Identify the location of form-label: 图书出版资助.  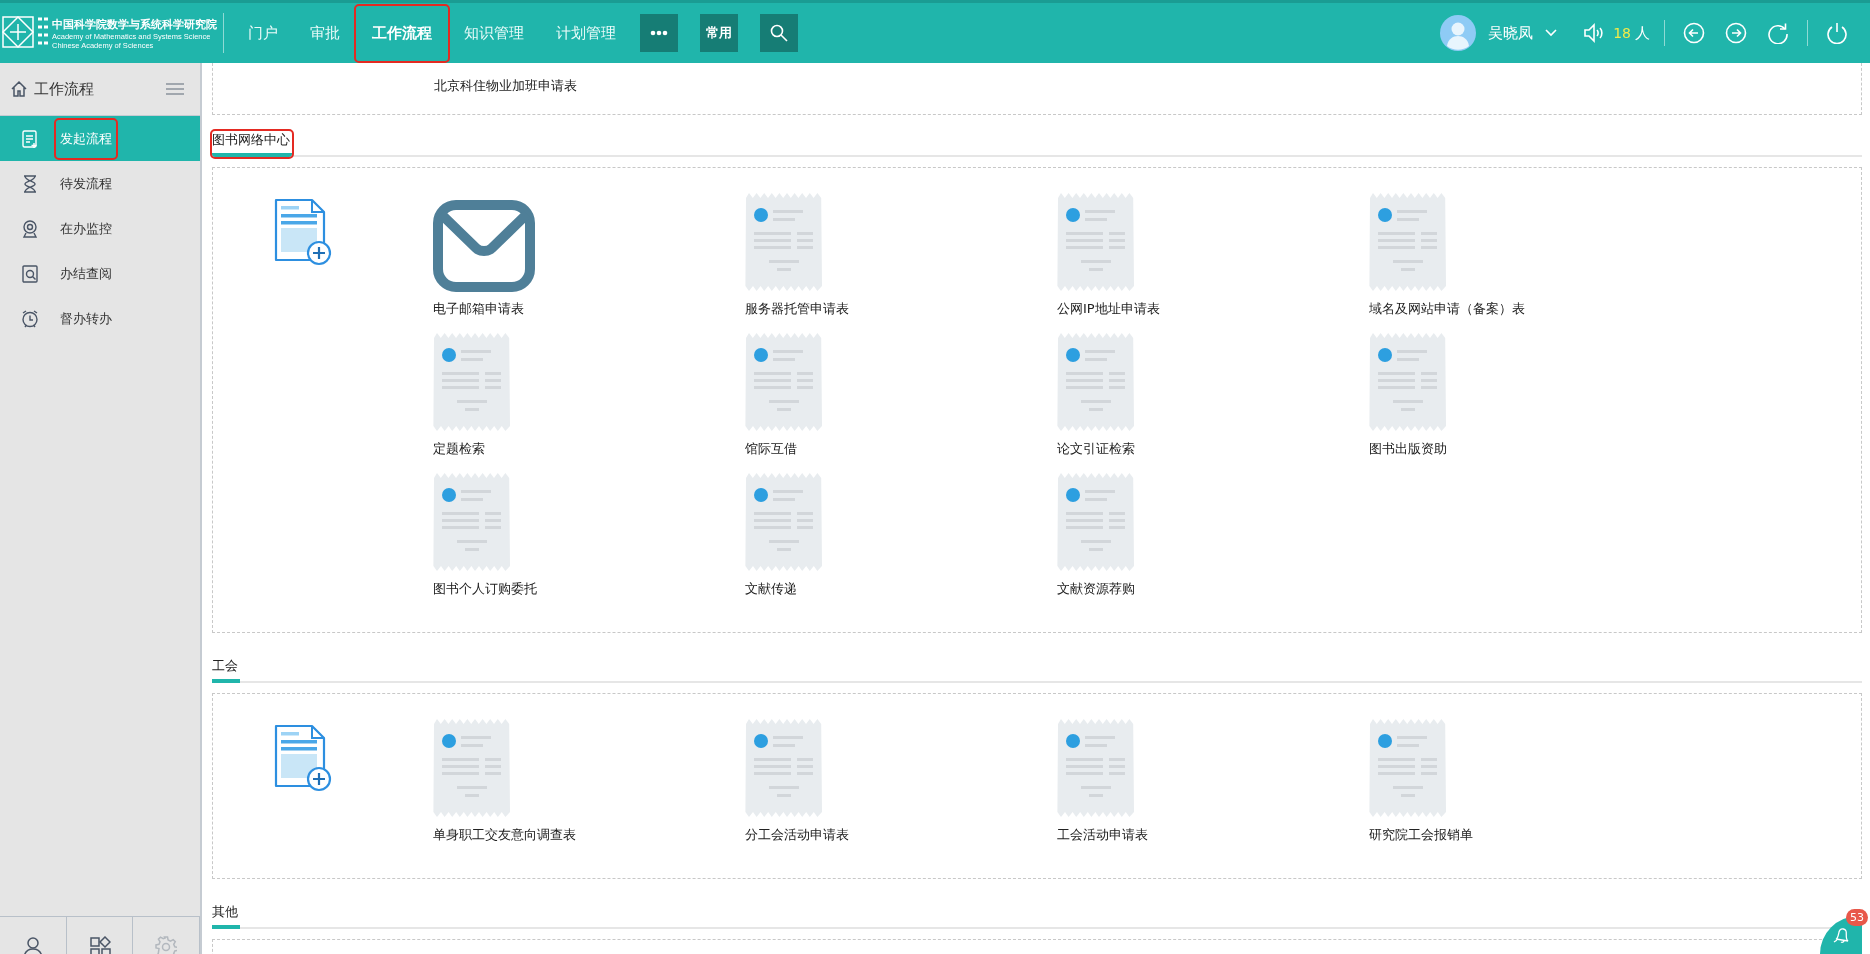
(1408, 449).